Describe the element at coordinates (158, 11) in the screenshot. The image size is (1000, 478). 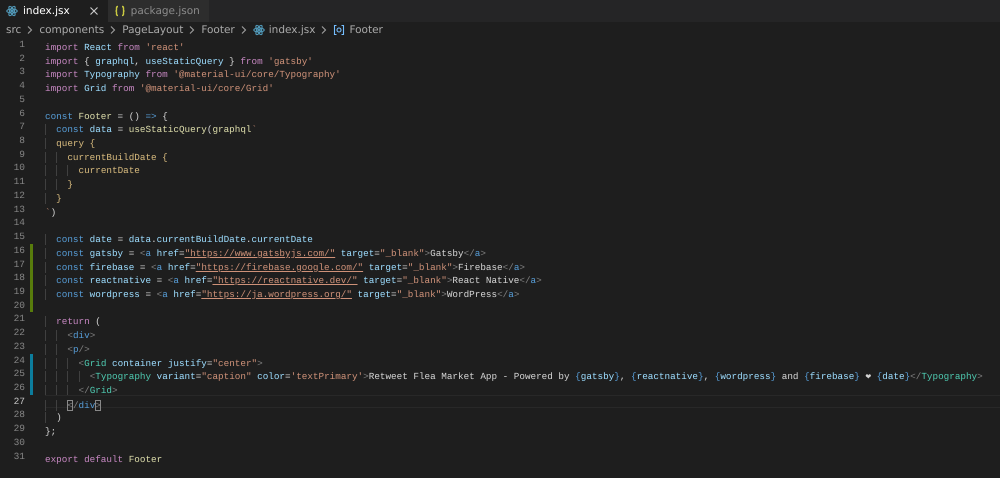
I see `editor-tab: package.json` at that location.